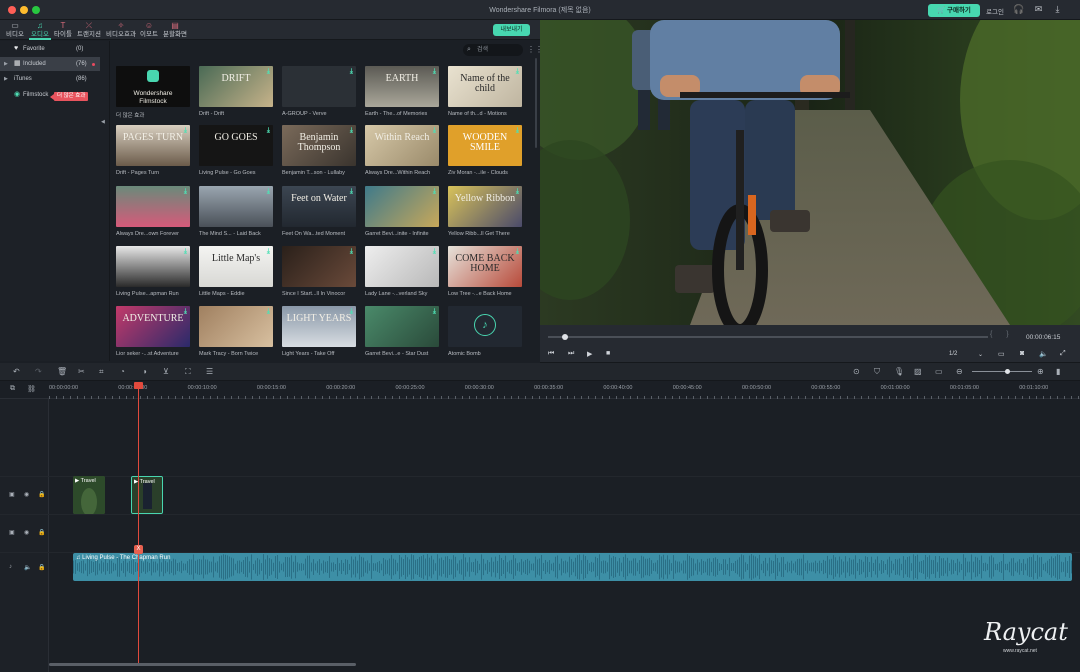 This screenshot has height=672, width=1080. What do you see at coordinates (1058, 371) in the screenshot?
I see `panel-toggle-icon: ▮` at bounding box center [1058, 371].